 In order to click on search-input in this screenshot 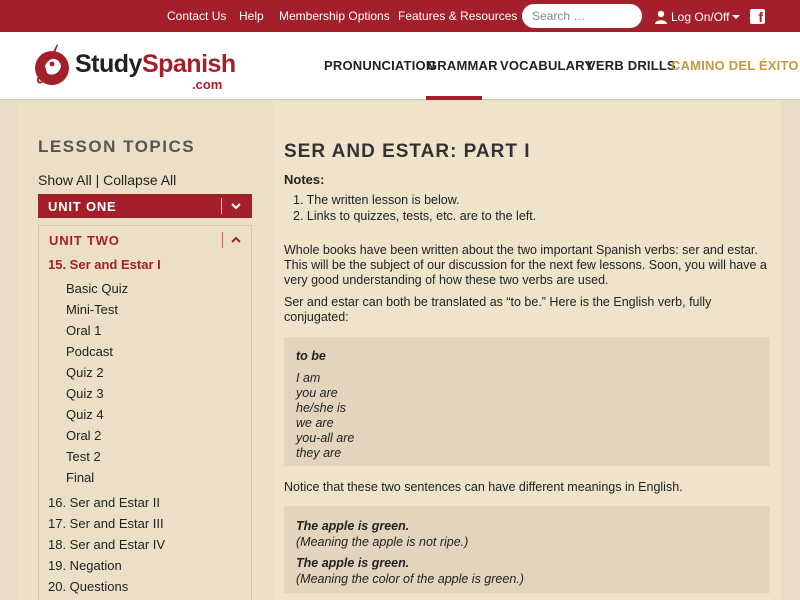, I will do `click(582, 16)`.